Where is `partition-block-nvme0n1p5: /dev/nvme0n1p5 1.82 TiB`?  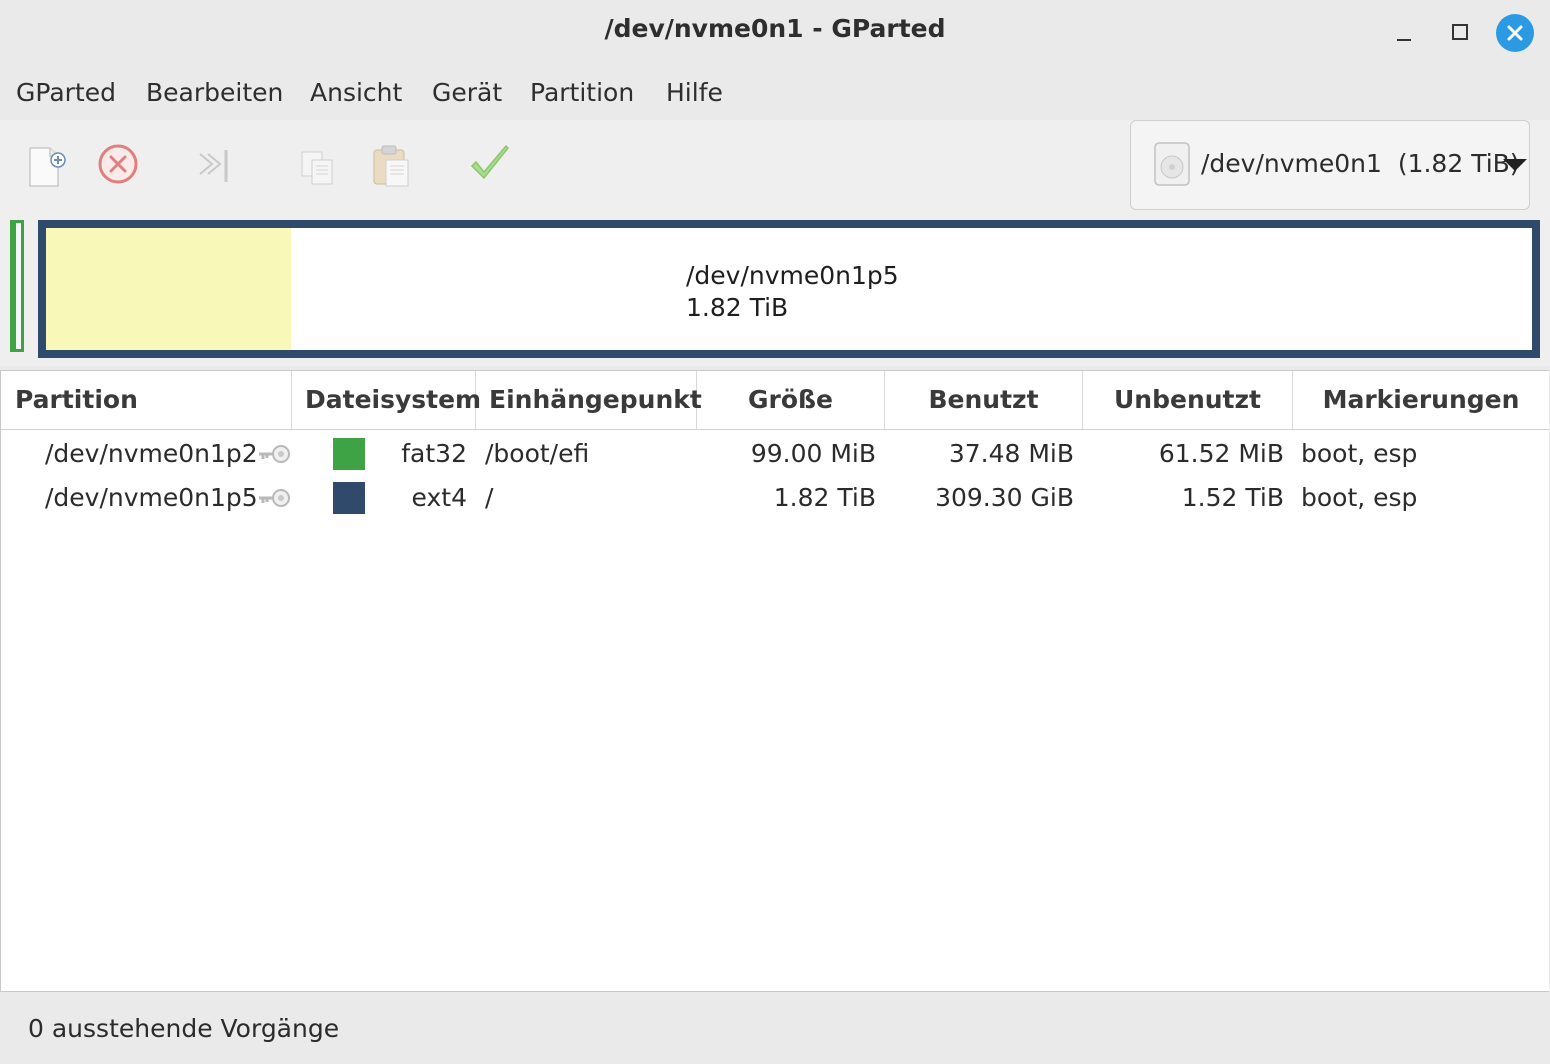
partition-block-nvme0n1p5: /dev/nvme0n1p5 1.82 TiB is located at coordinates (789, 289).